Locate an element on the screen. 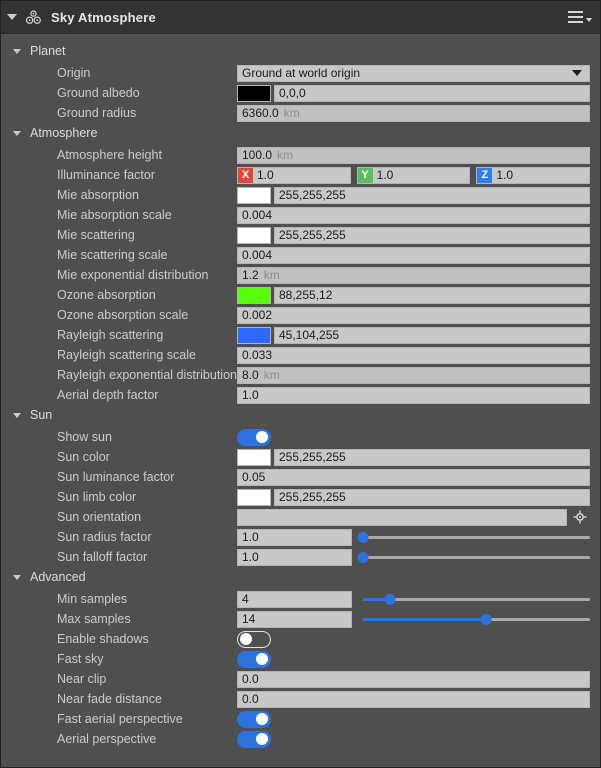 Image resolution: width=601 pixels, height=768 pixels. color-swatch-rayleigh-scattering is located at coordinates (254, 335).